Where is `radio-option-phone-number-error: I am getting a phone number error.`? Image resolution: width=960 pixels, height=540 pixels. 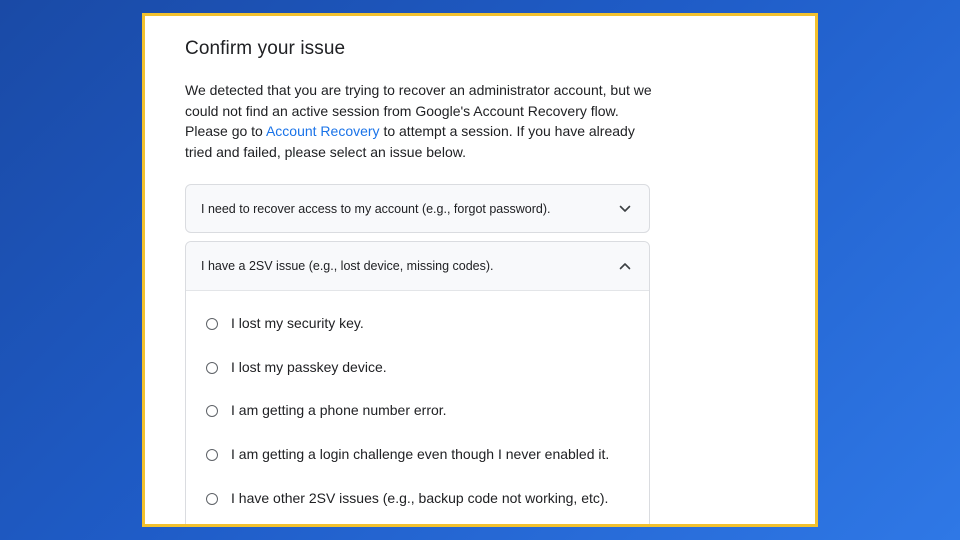
radio-option-phone-number-error: I am getting a phone number error. is located at coordinates (417, 410).